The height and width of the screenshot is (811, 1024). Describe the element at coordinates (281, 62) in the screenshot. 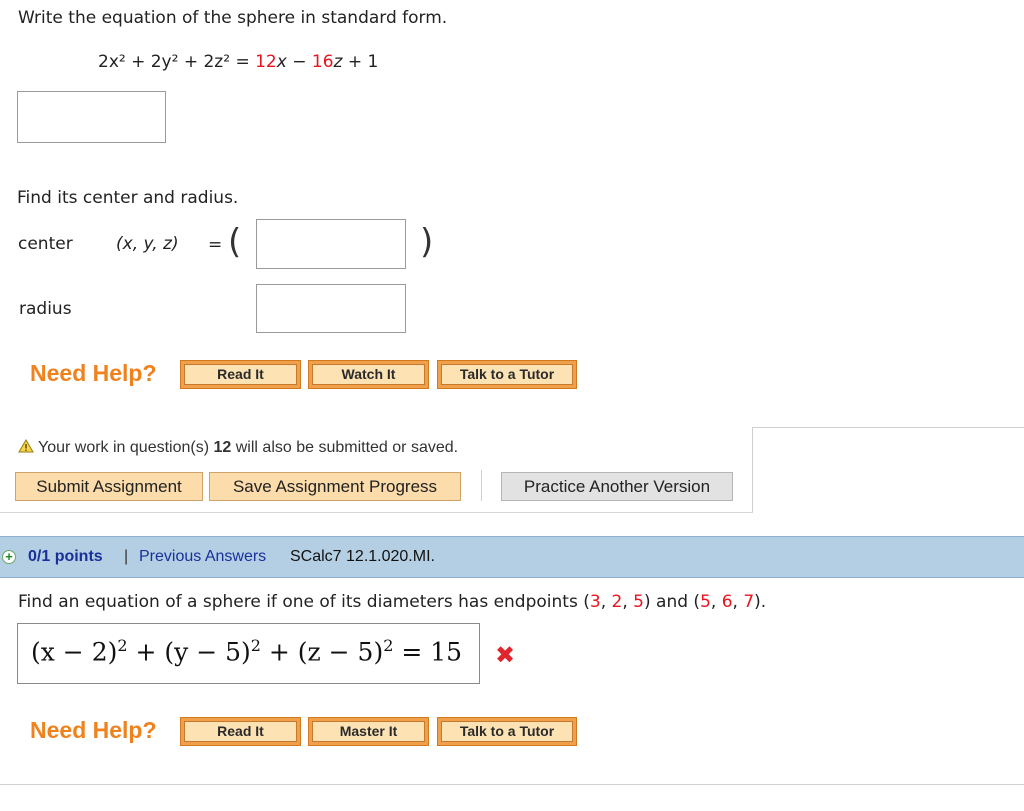

I see `equation-var-x: x` at that location.